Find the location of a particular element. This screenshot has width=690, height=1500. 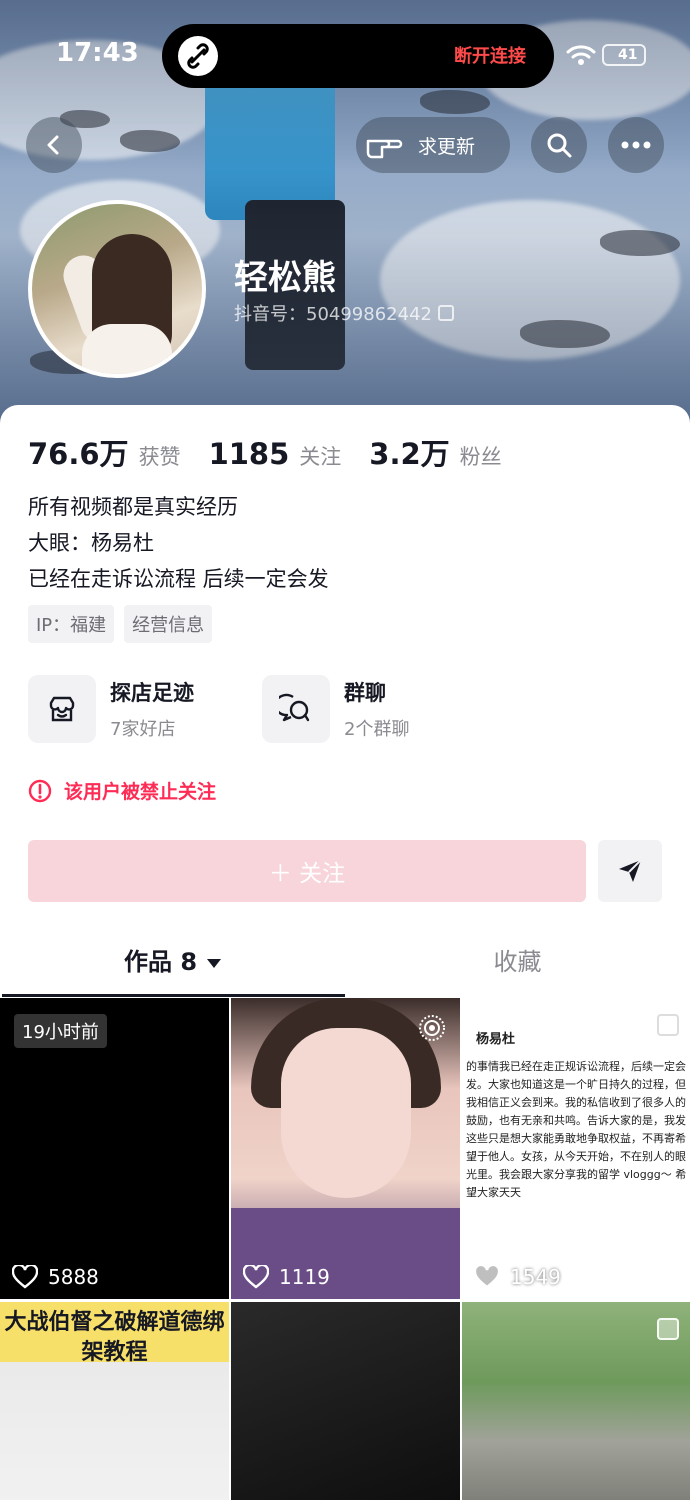

bio-line: 所有视频都是真实经历 is located at coordinates (133, 507).